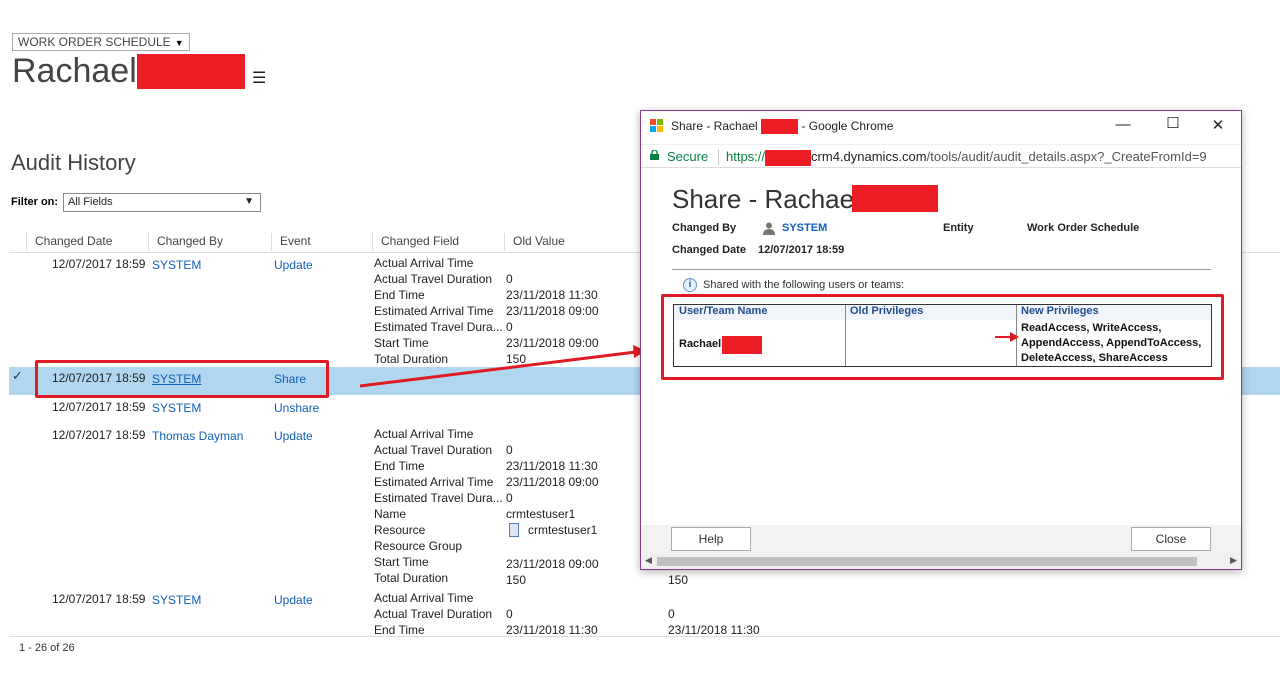 This screenshot has height=681, width=1280. Describe the element at coordinates (766, 199) in the screenshot. I see `share-heading: Share - Rachael` at that location.